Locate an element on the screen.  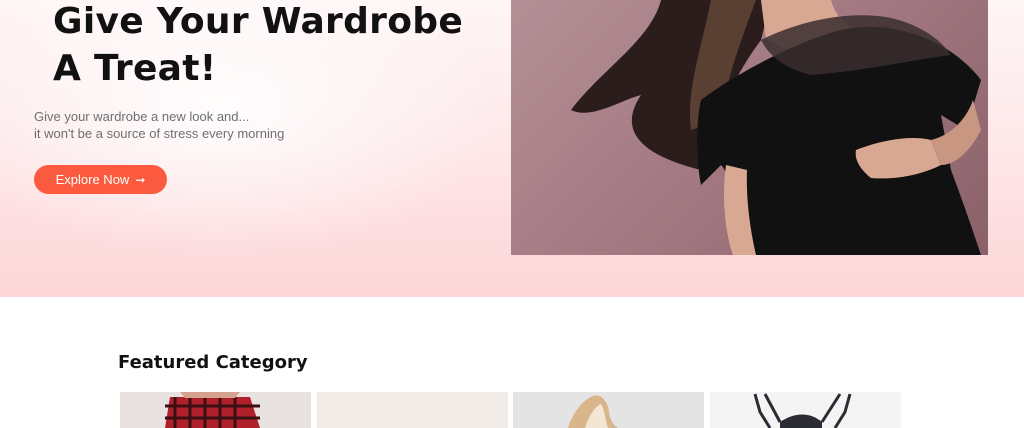
category-card-swimwear is located at coordinates (805, 410).